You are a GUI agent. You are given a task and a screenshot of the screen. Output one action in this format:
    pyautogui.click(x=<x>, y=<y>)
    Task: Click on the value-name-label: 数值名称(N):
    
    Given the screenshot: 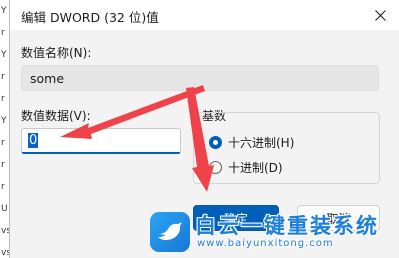 What is the action you would take?
    pyautogui.click(x=56, y=53)
    